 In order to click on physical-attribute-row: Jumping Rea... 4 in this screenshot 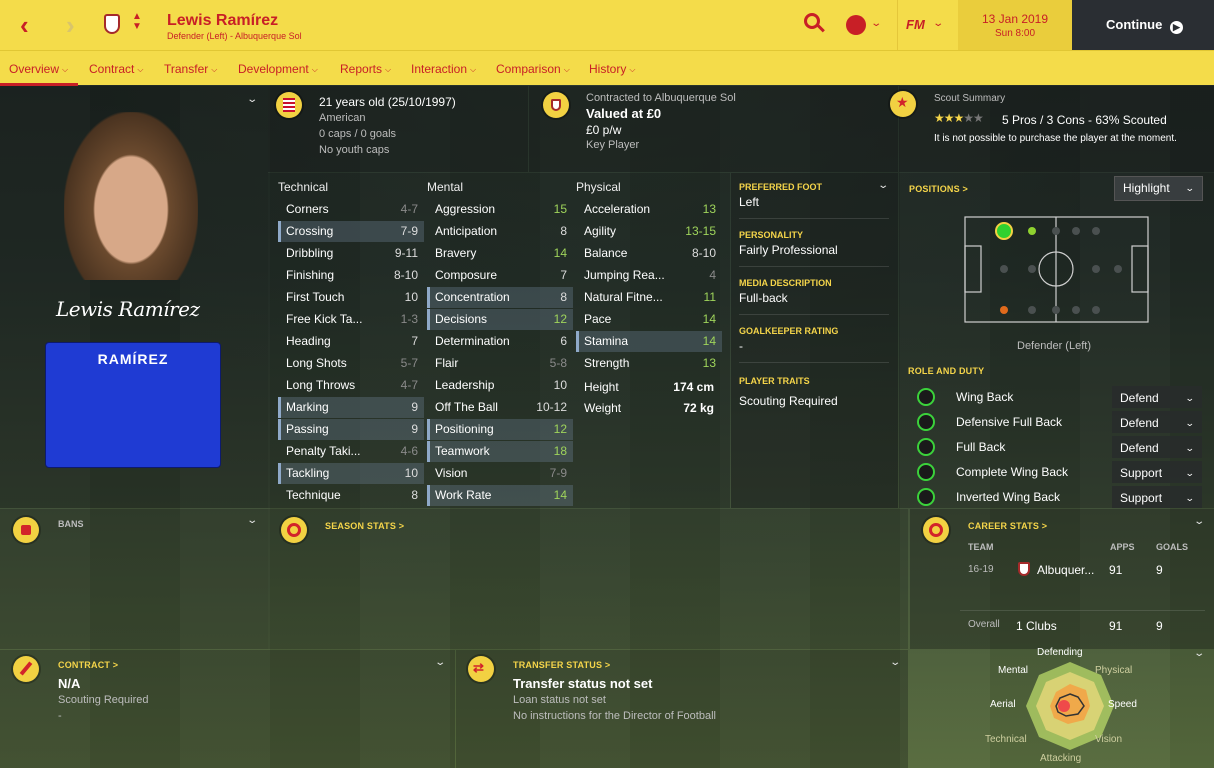, I will do `click(649, 275)`.